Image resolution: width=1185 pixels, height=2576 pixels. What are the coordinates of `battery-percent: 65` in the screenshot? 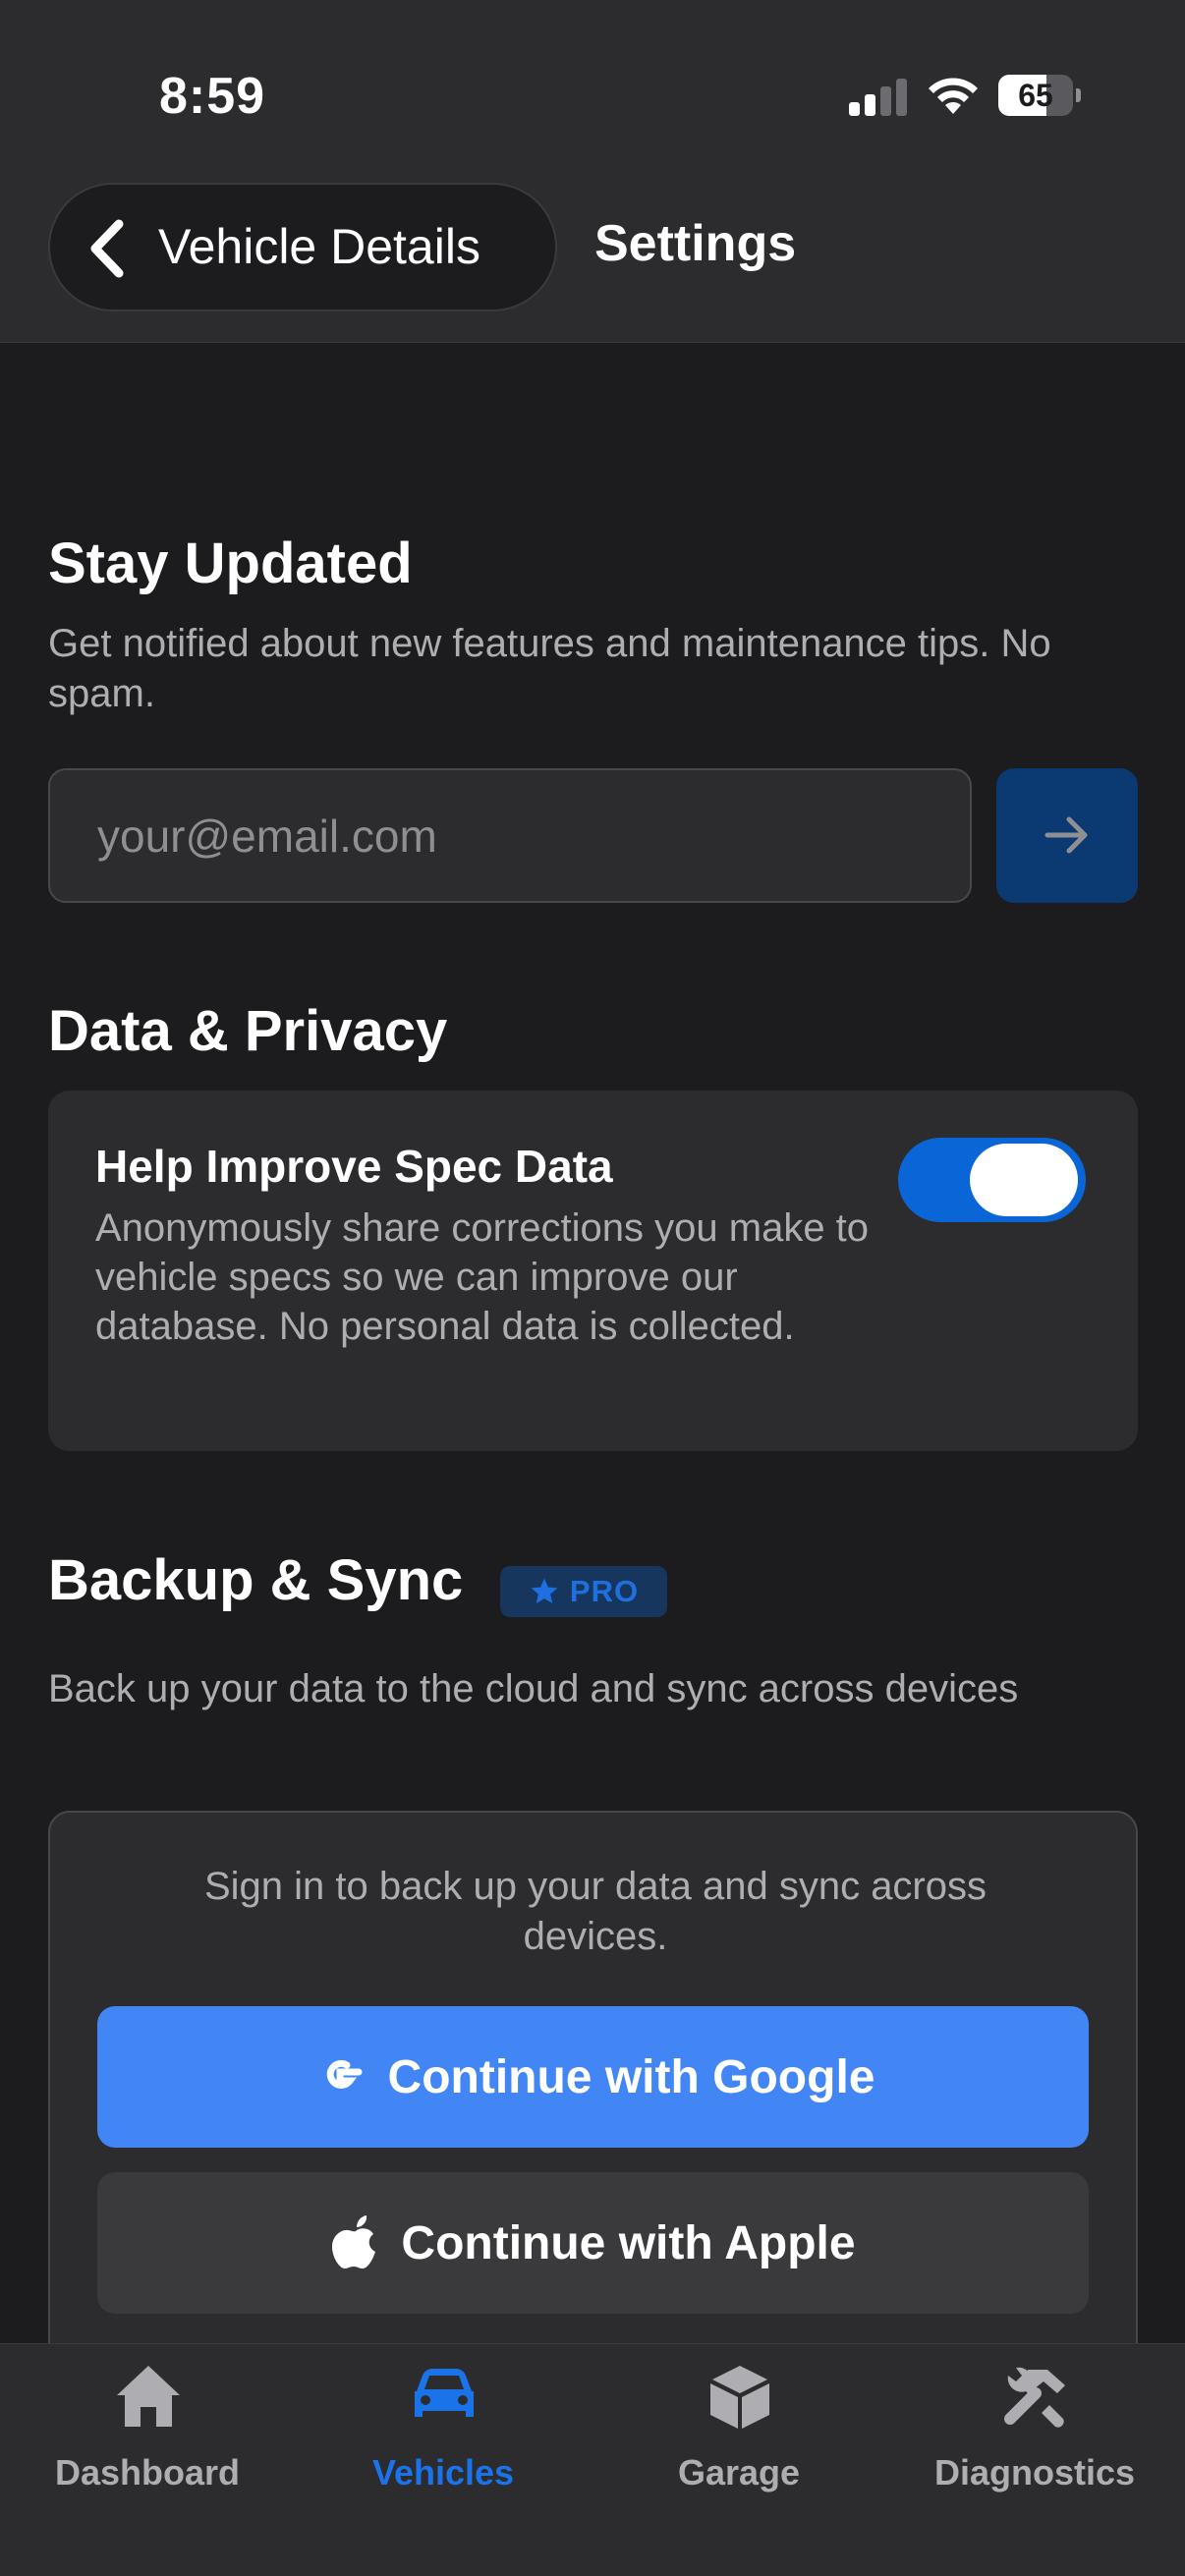 It's located at (1035, 95).